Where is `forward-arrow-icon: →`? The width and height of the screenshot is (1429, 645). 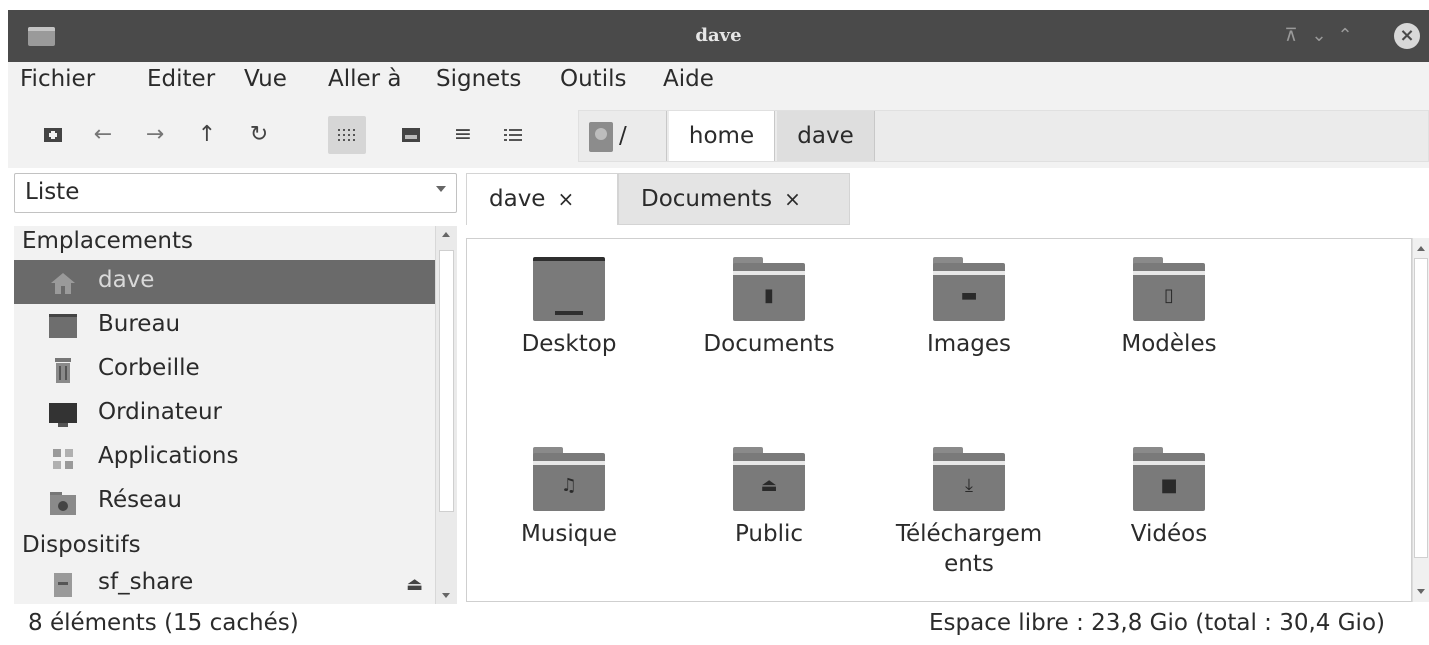
forward-arrow-icon: → is located at coordinates (155, 134).